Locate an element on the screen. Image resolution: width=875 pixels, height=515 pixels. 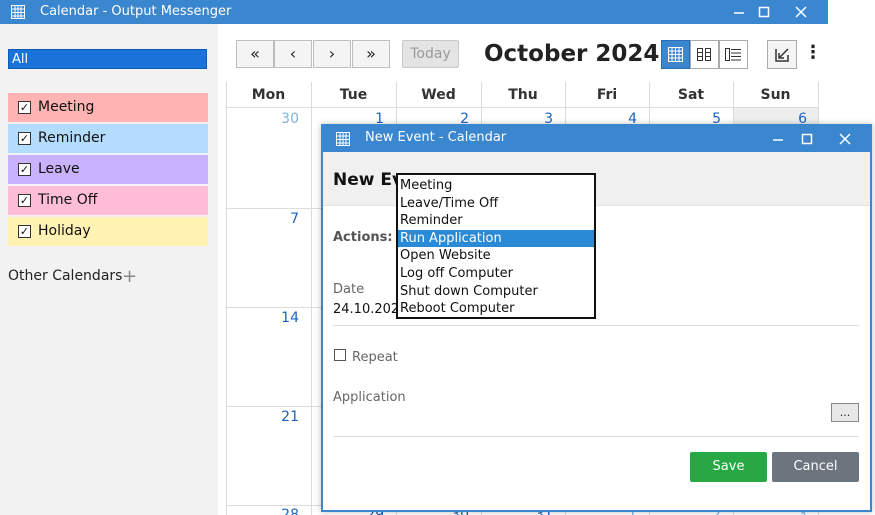
maximize-button is located at coordinates (764, 12).